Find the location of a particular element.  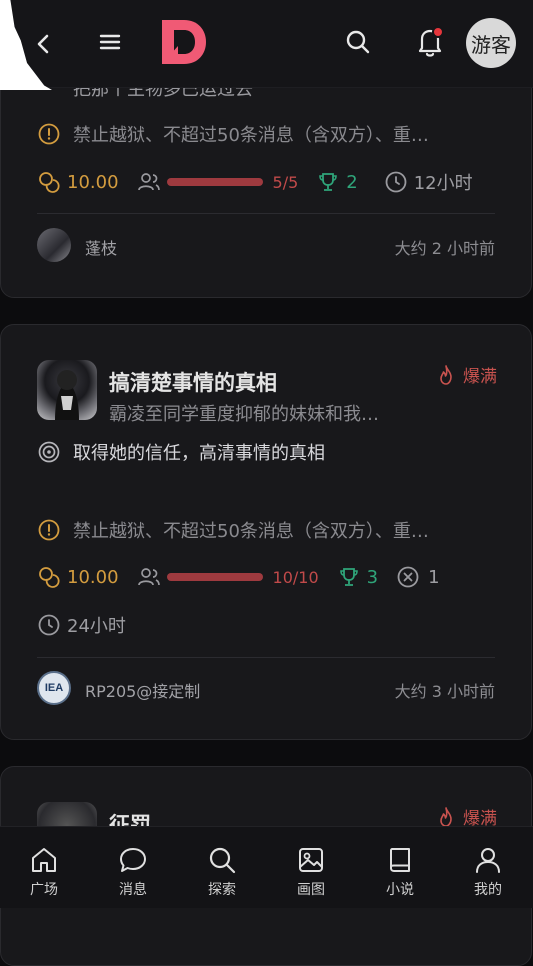

nav-item-square: 广场 is located at coordinates (44, 872).